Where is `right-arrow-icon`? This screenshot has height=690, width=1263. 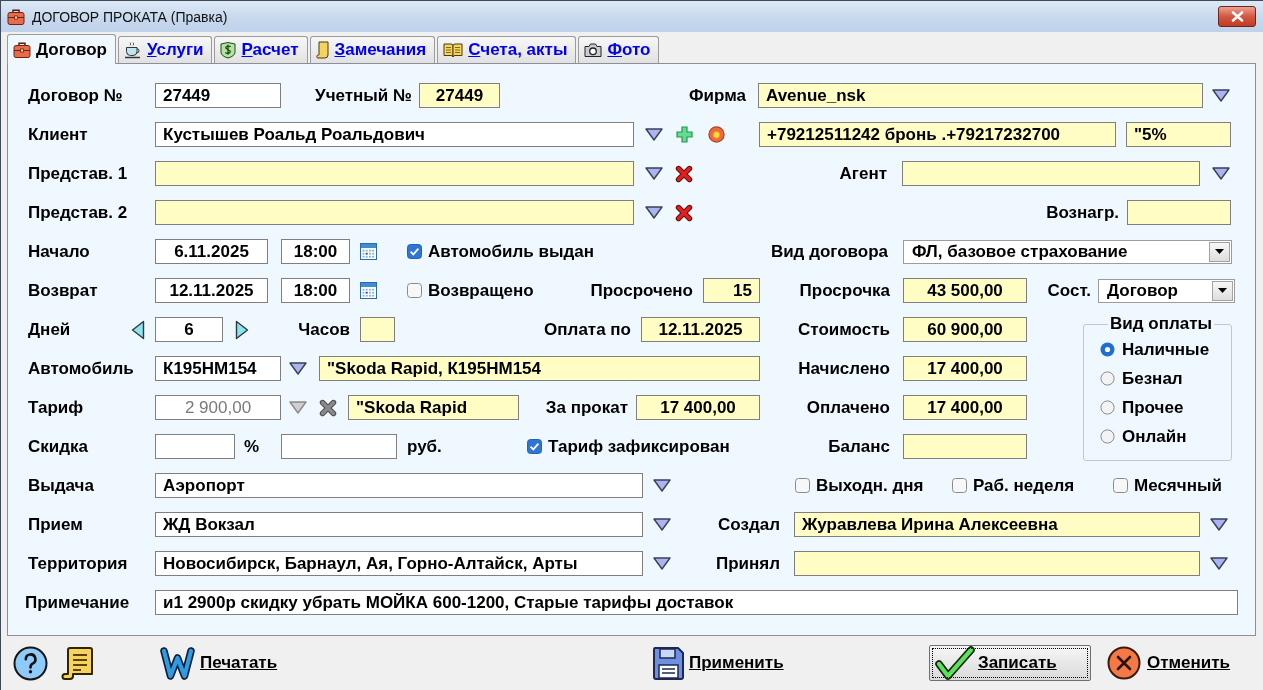 right-arrow-icon is located at coordinates (242, 329).